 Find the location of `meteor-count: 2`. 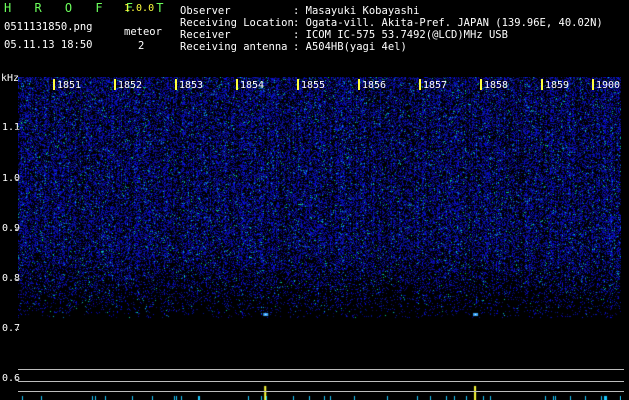

meteor-count: 2 is located at coordinates (141, 46).